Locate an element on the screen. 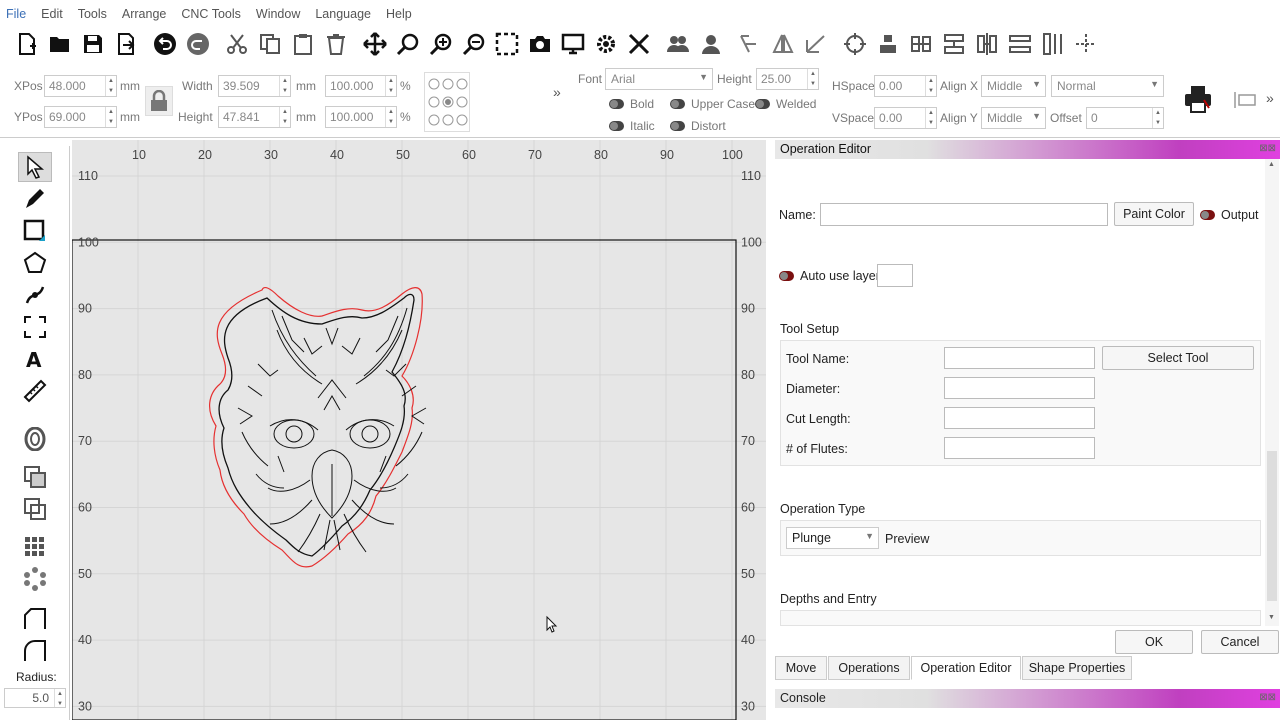 The image size is (1280, 720). scale-height-input: 100.000 ▲ ▼ is located at coordinates (361, 117).